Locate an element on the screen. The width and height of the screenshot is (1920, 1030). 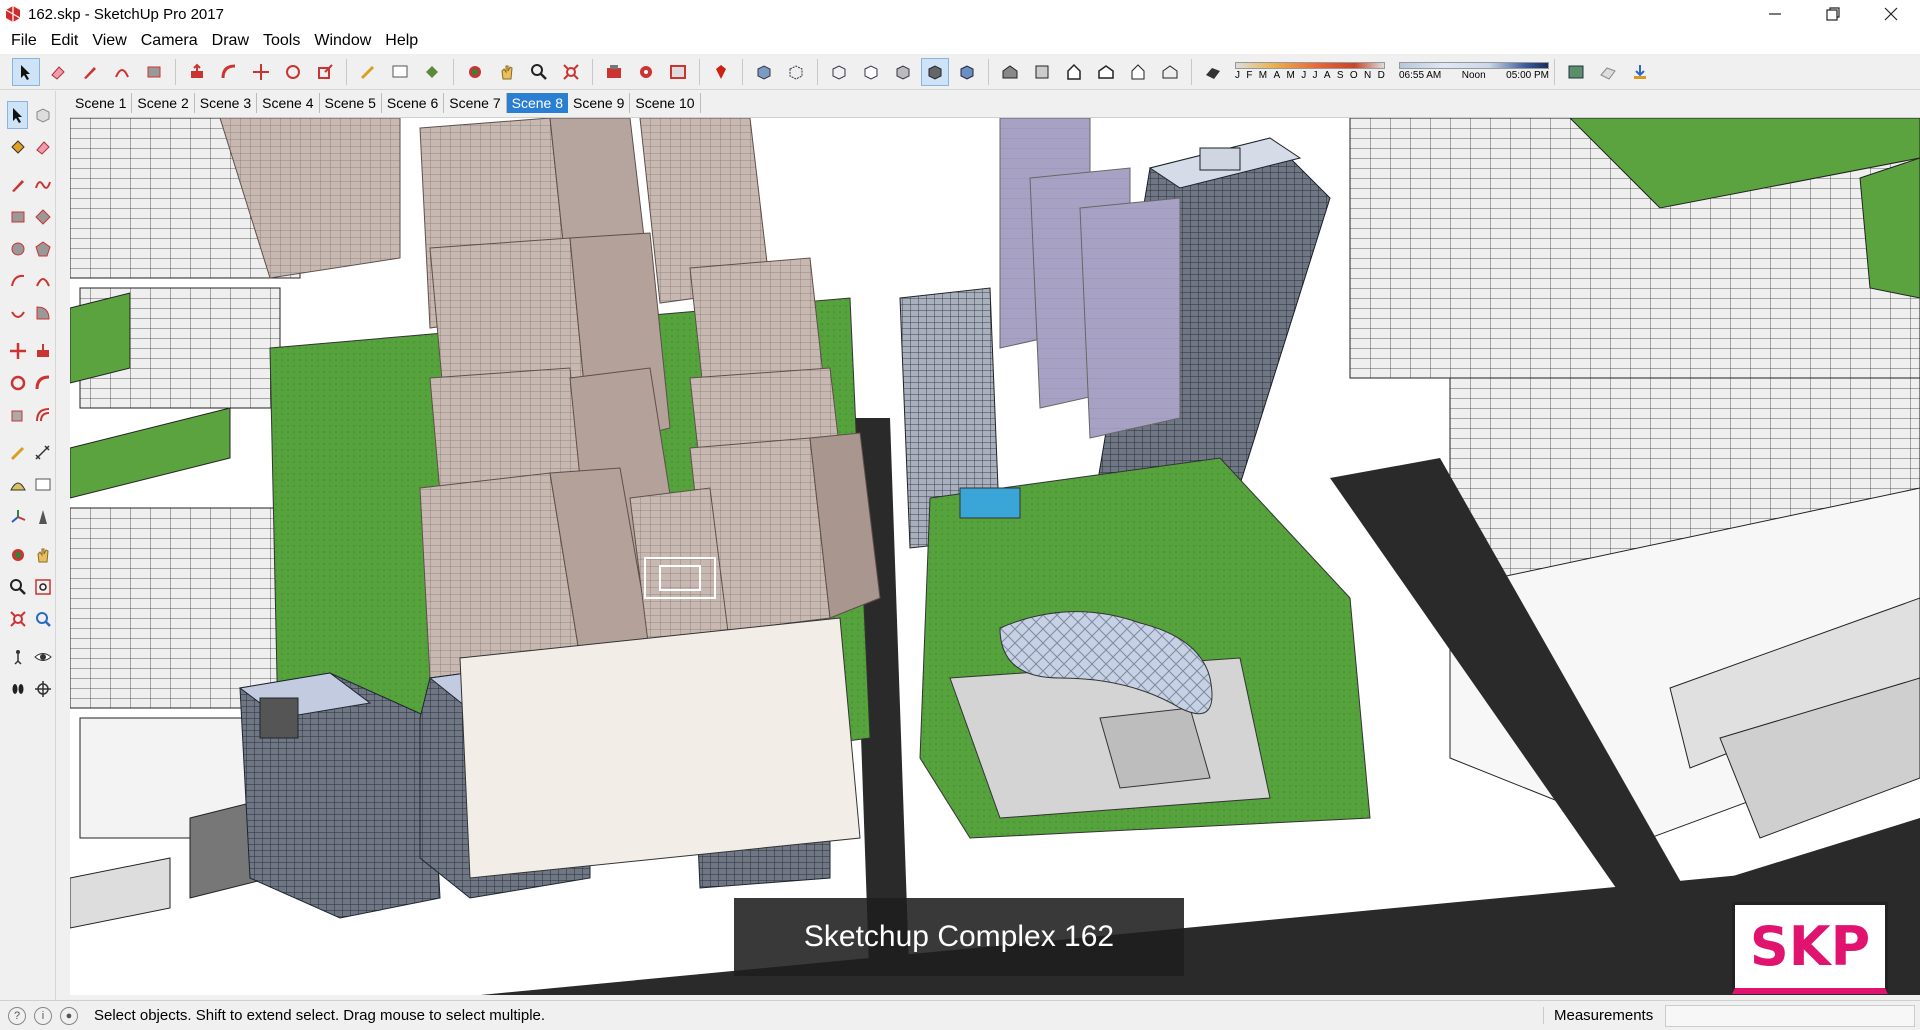
left-rotate-tool is located at coordinates (17, 383).